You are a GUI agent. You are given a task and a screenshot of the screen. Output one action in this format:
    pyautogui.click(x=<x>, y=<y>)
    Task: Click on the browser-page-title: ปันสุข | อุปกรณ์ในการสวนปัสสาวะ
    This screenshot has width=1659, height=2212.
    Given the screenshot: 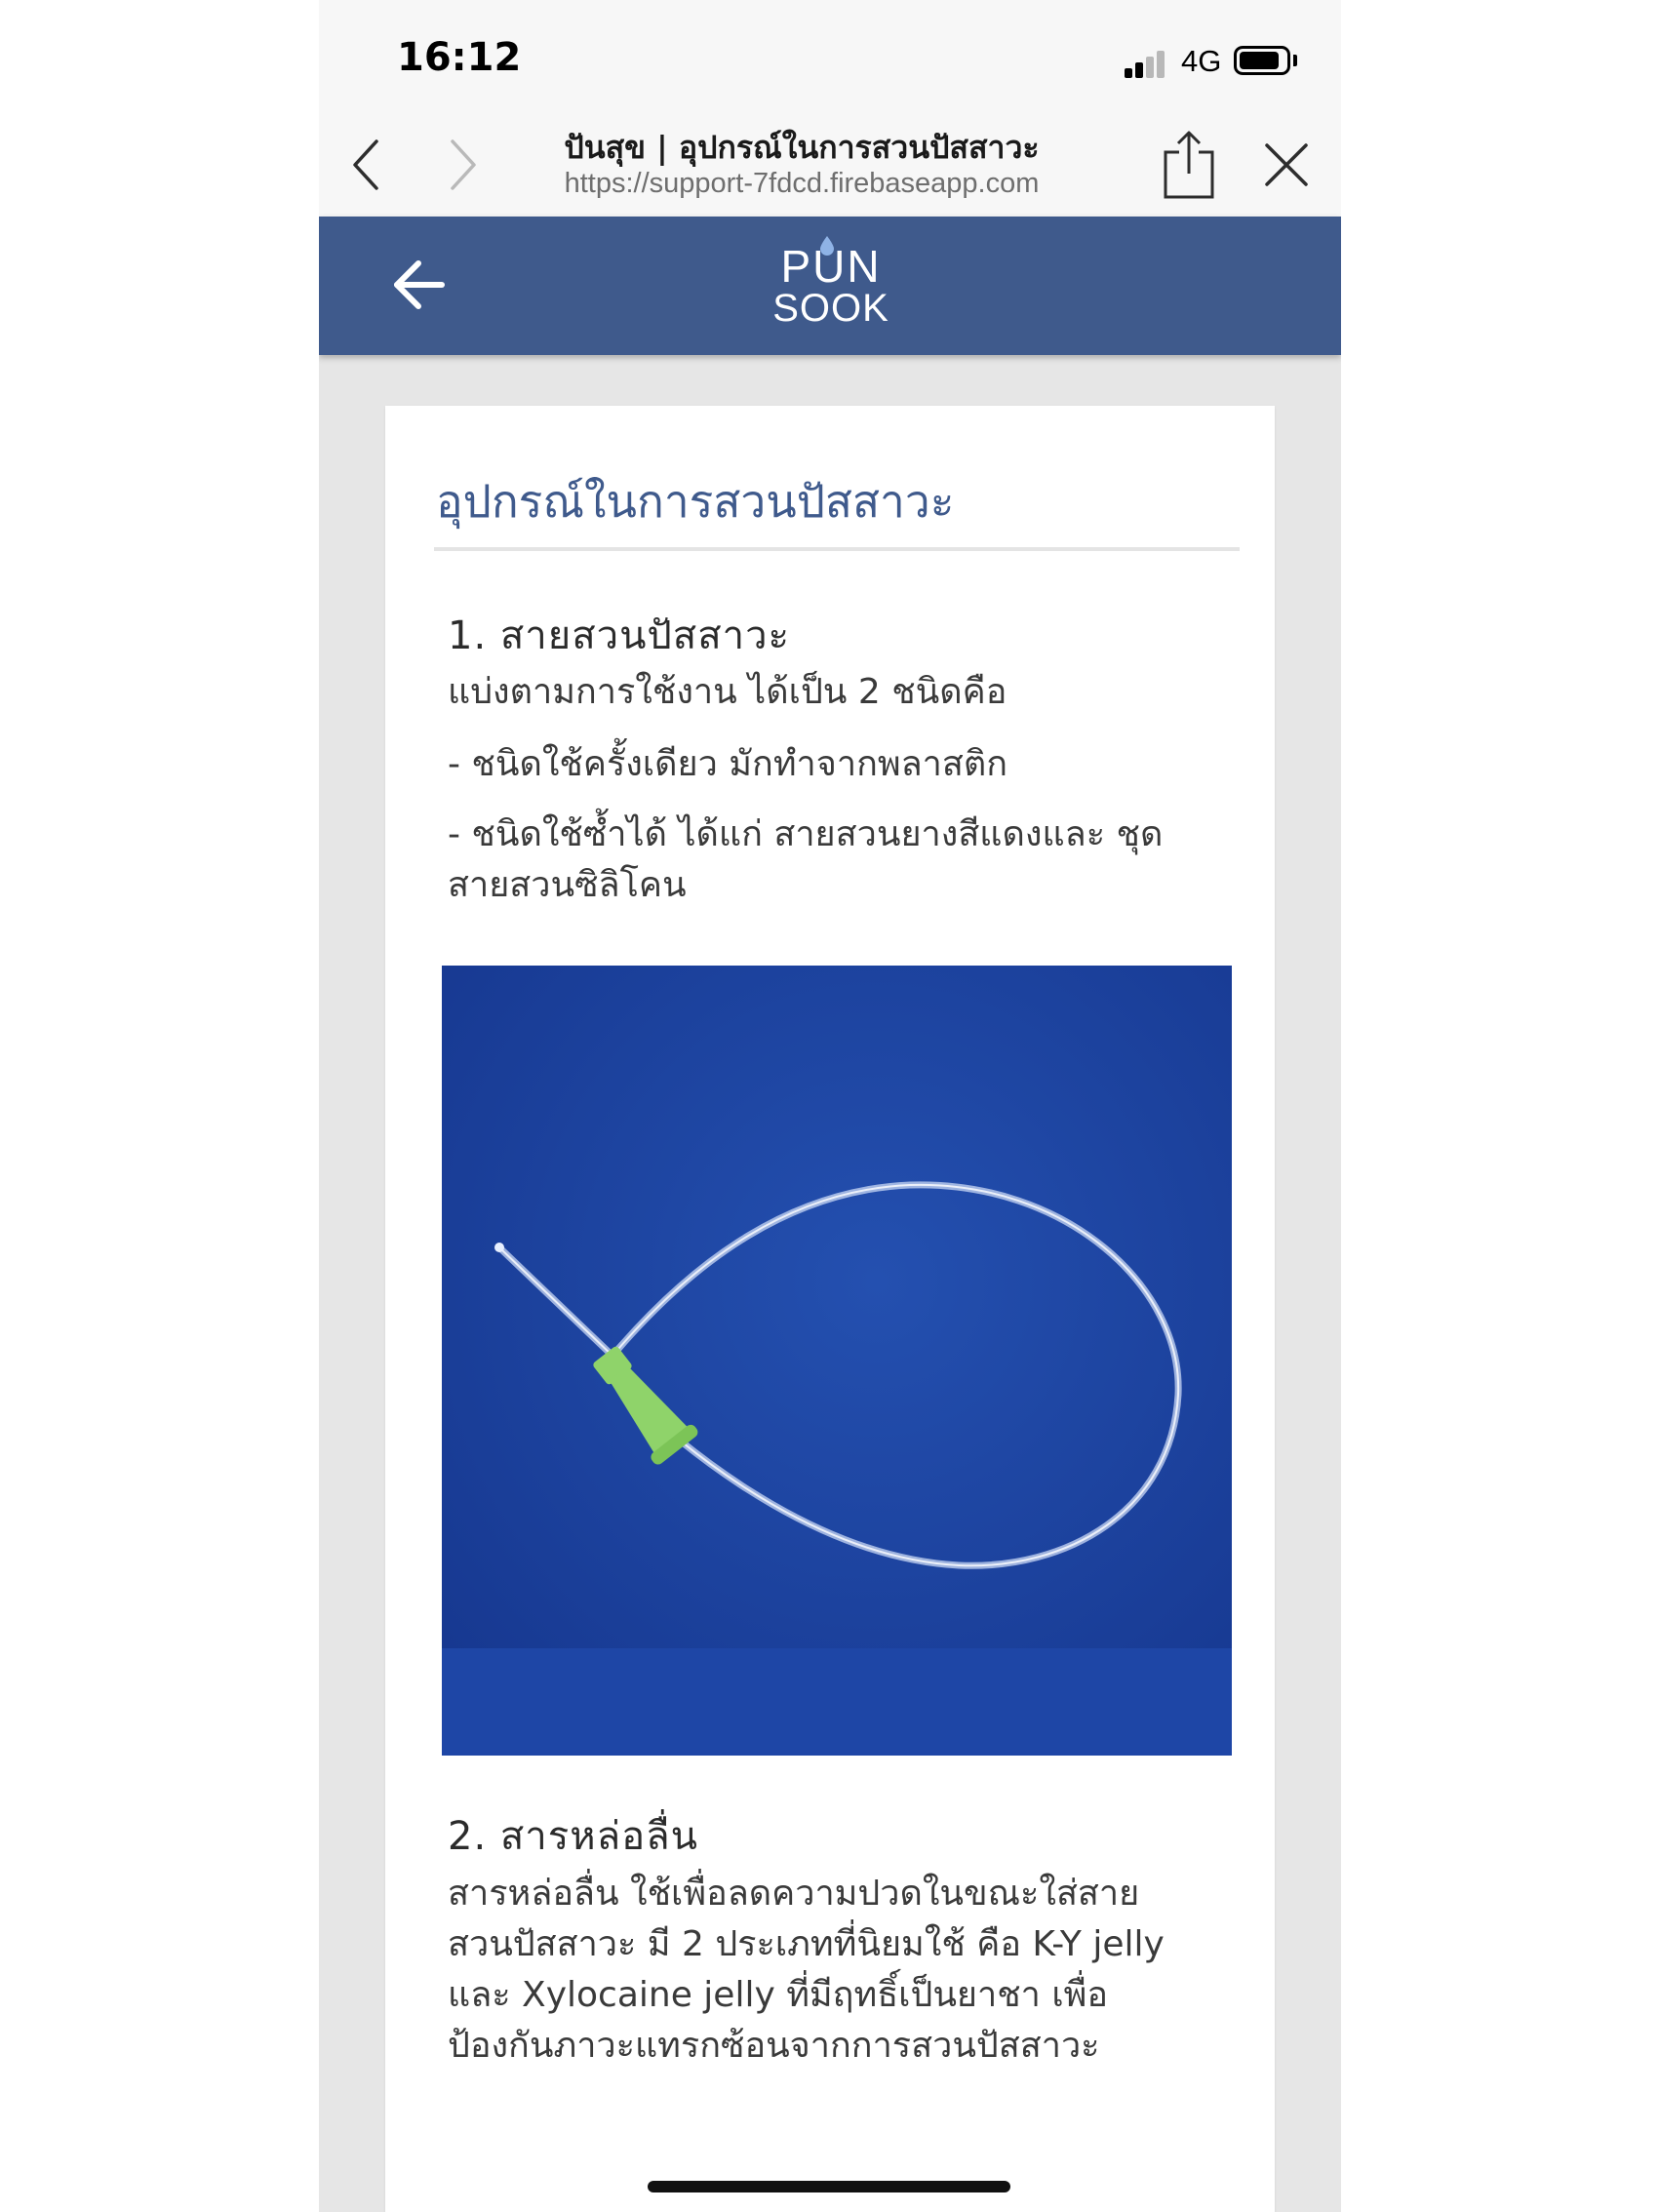 What is the action you would take?
    pyautogui.click(x=802, y=147)
    